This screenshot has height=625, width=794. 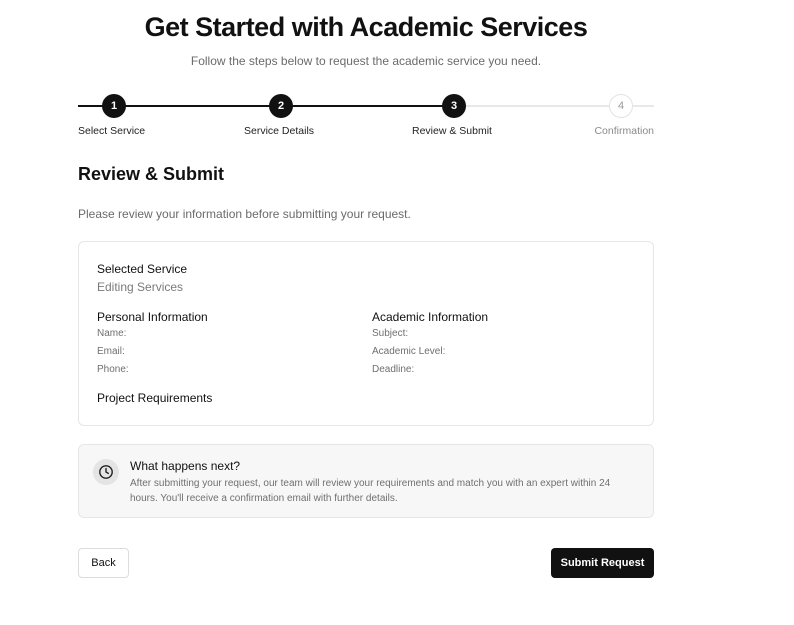 I want to click on step-2-indicator: 2, so click(x=281, y=106).